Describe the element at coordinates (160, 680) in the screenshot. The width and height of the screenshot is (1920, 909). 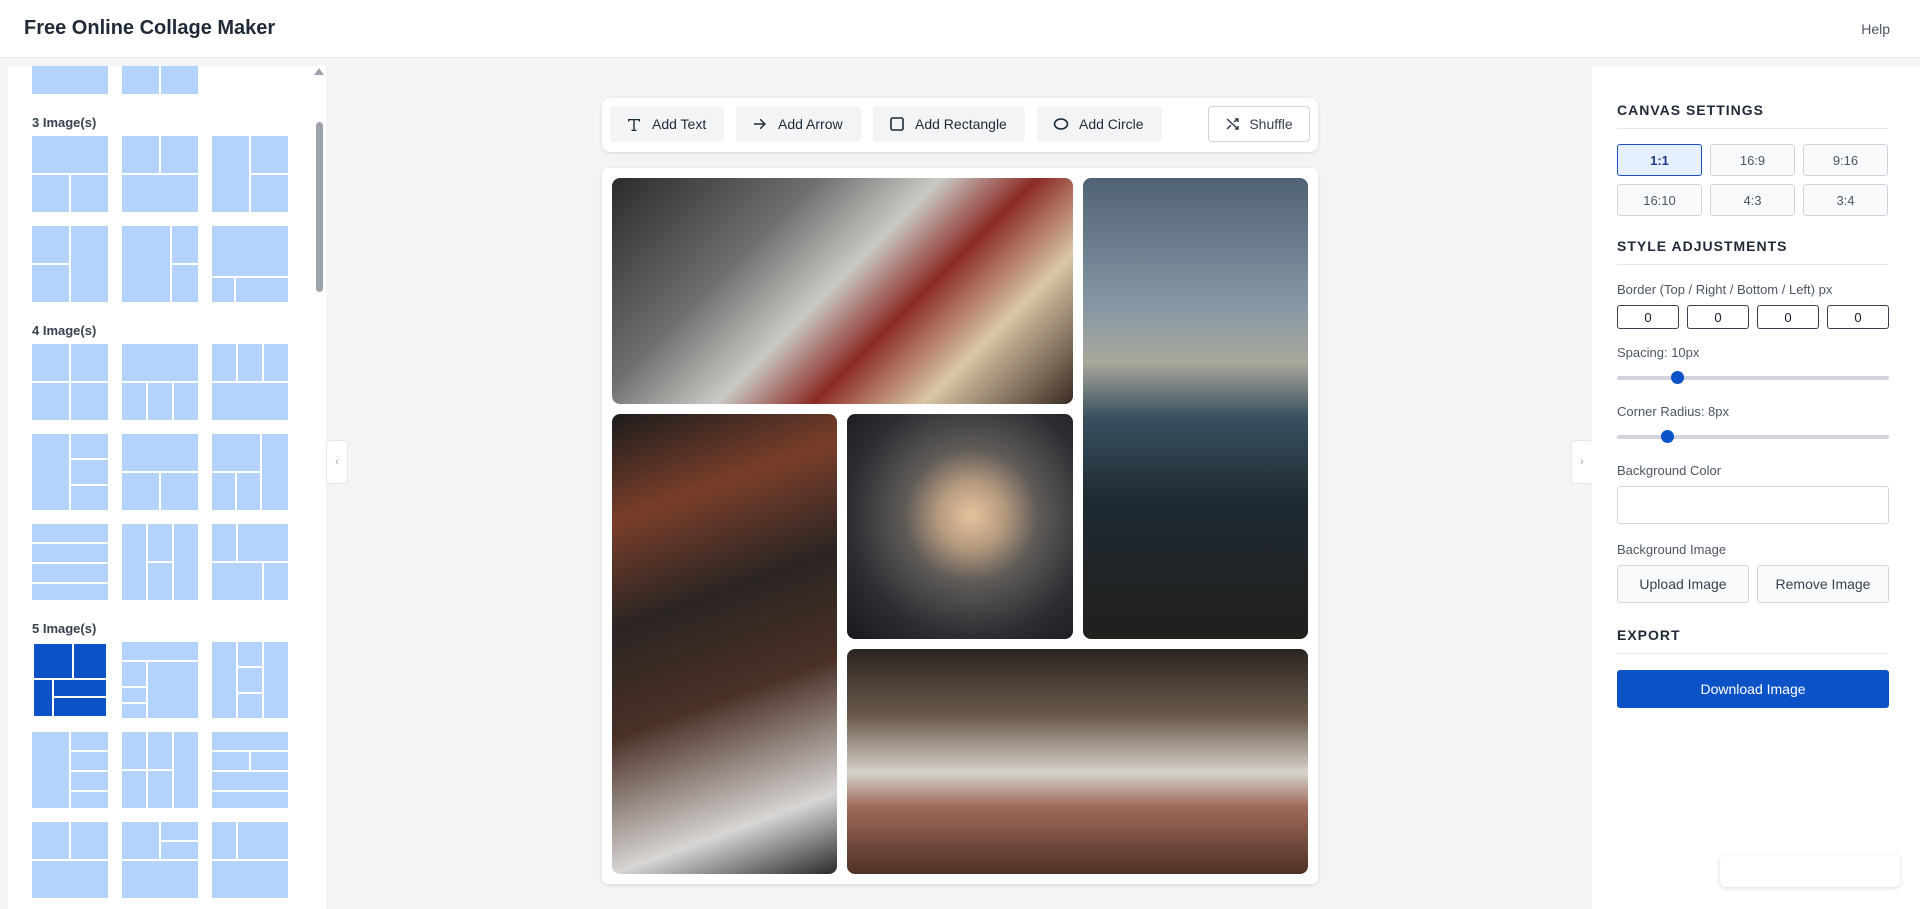
I see `layout-5b` at that location.